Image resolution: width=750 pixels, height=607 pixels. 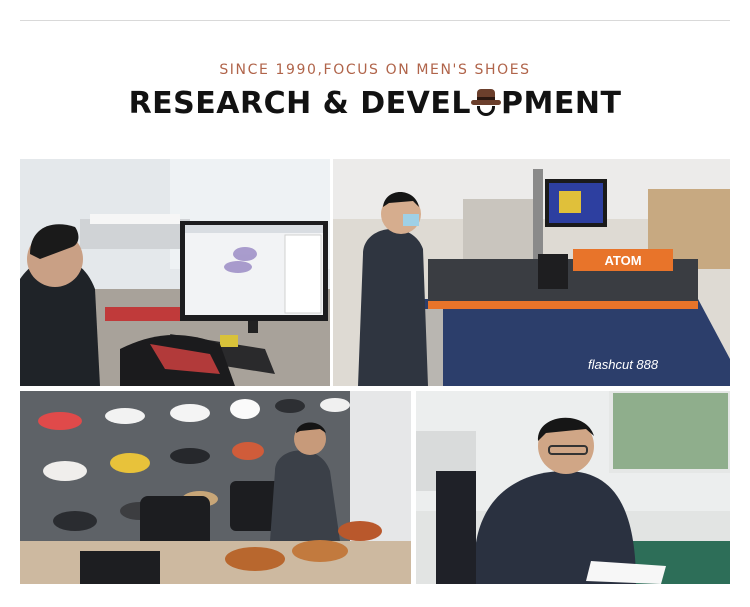 I want to click on title-text-end: PMENT, so click(x=561, y=103).